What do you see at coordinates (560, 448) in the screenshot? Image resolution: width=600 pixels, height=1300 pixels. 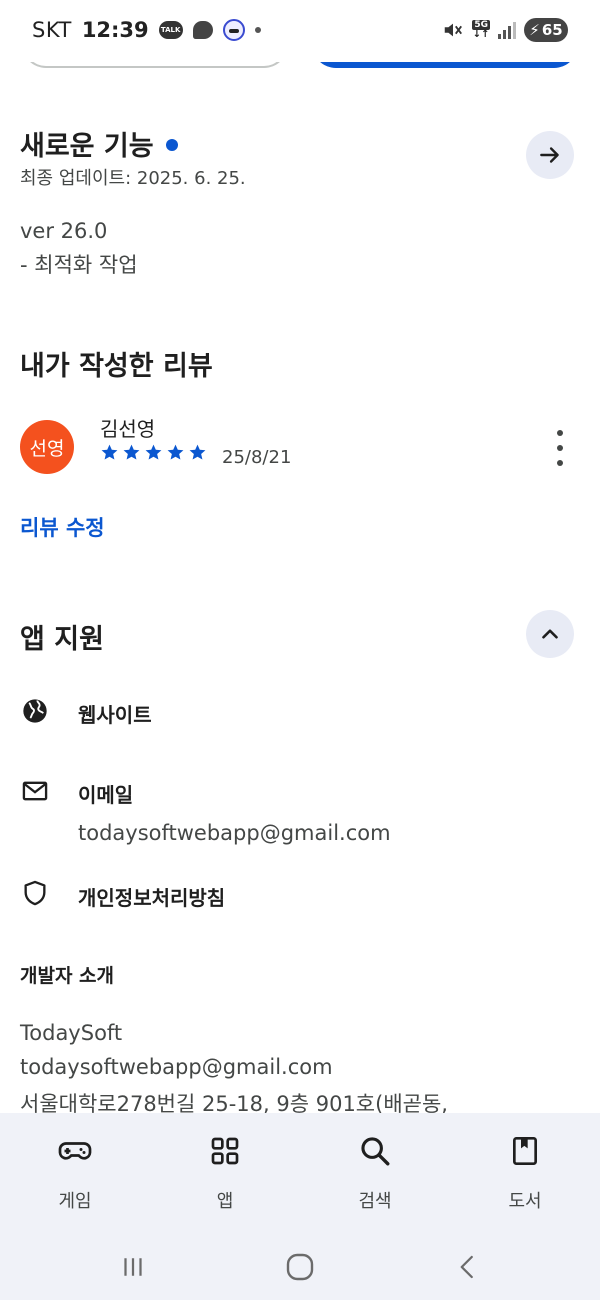 I see `more-options-icon` at bounding box center [560, 448].